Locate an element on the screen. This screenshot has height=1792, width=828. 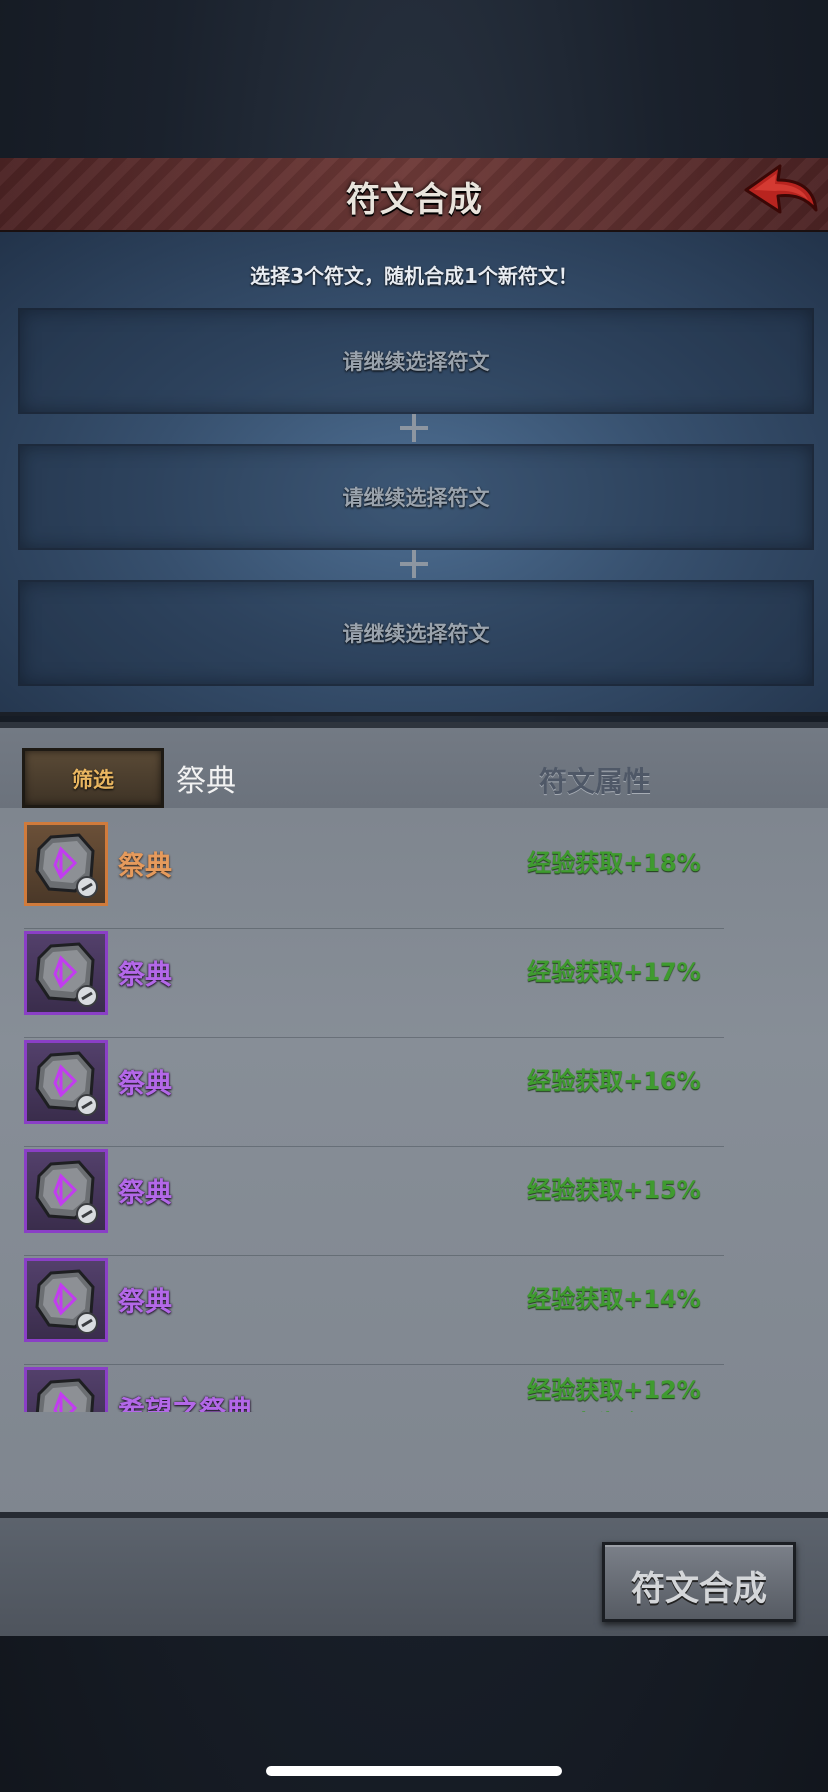
rune-attributes: 经验获取+16% is located at coordinates (614, 1081).